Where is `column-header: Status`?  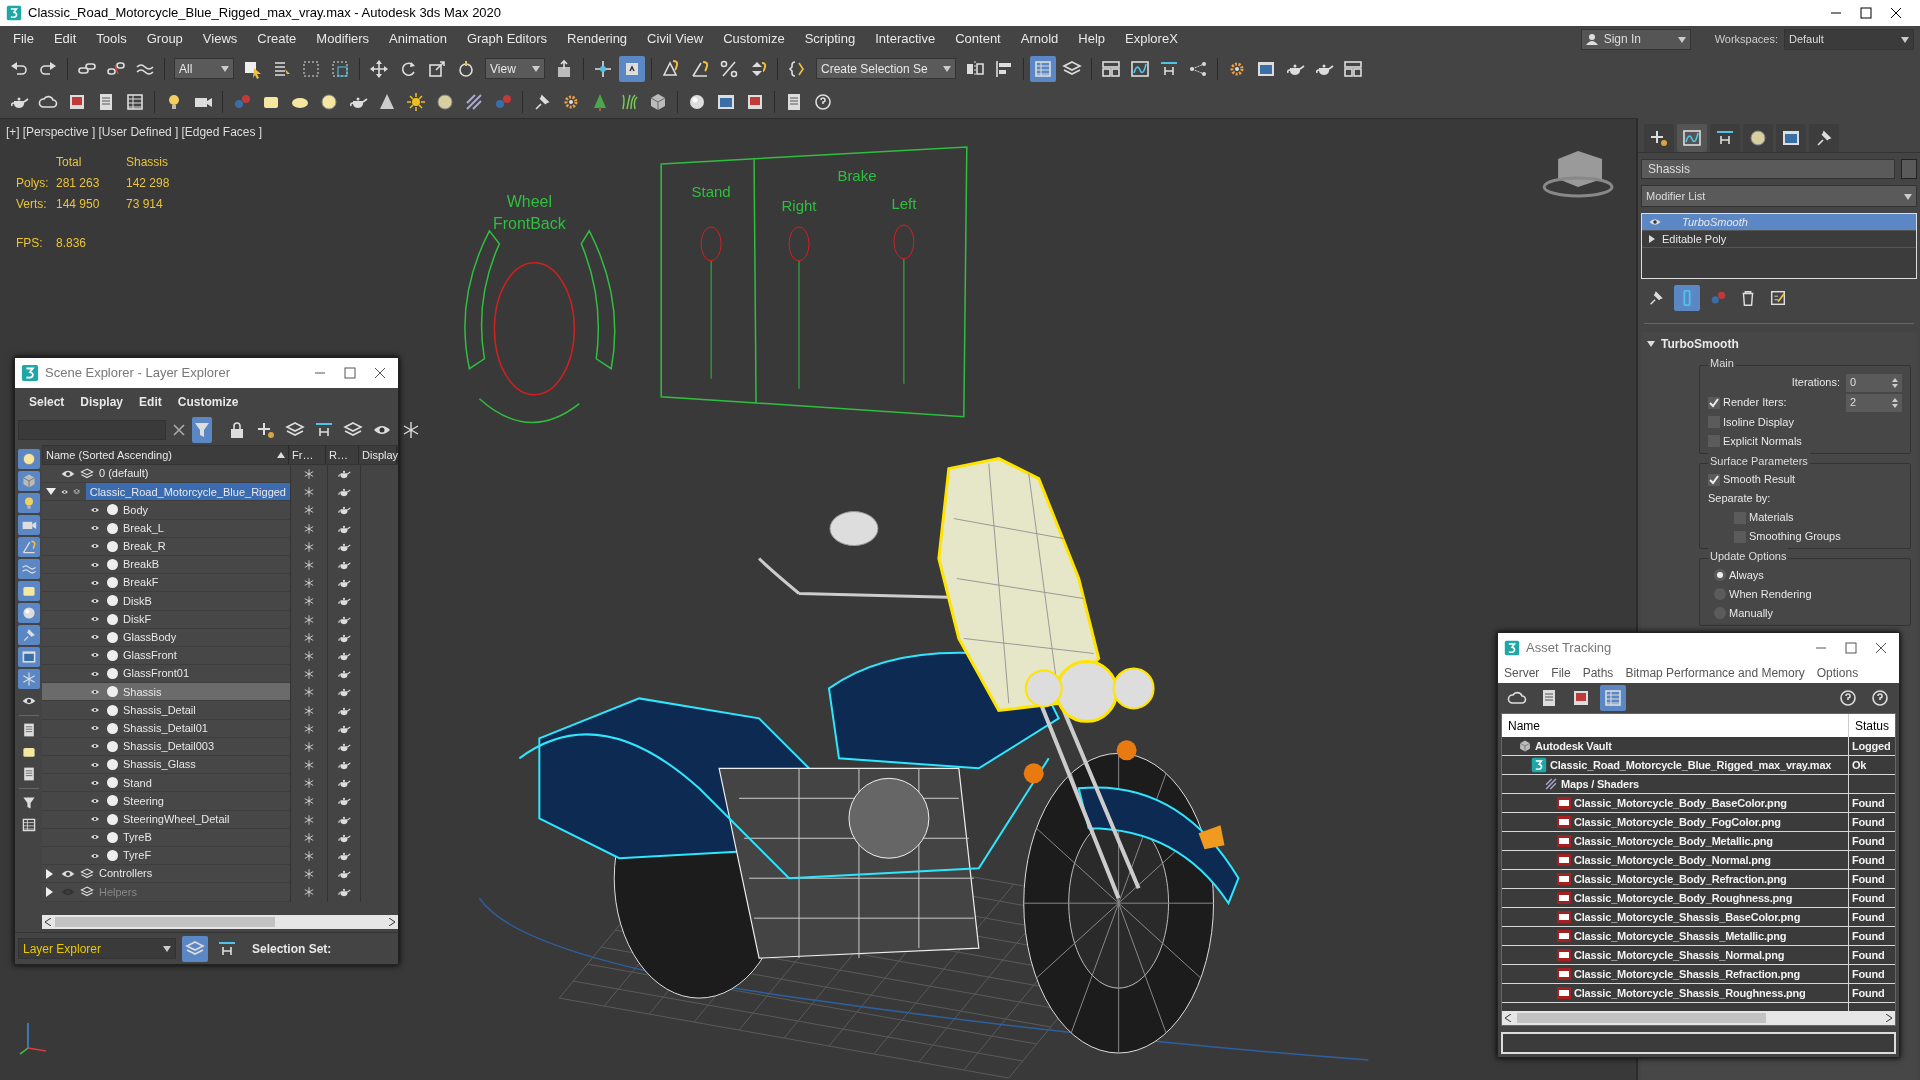 column-header: Status is located at coordinates (1872, 725).